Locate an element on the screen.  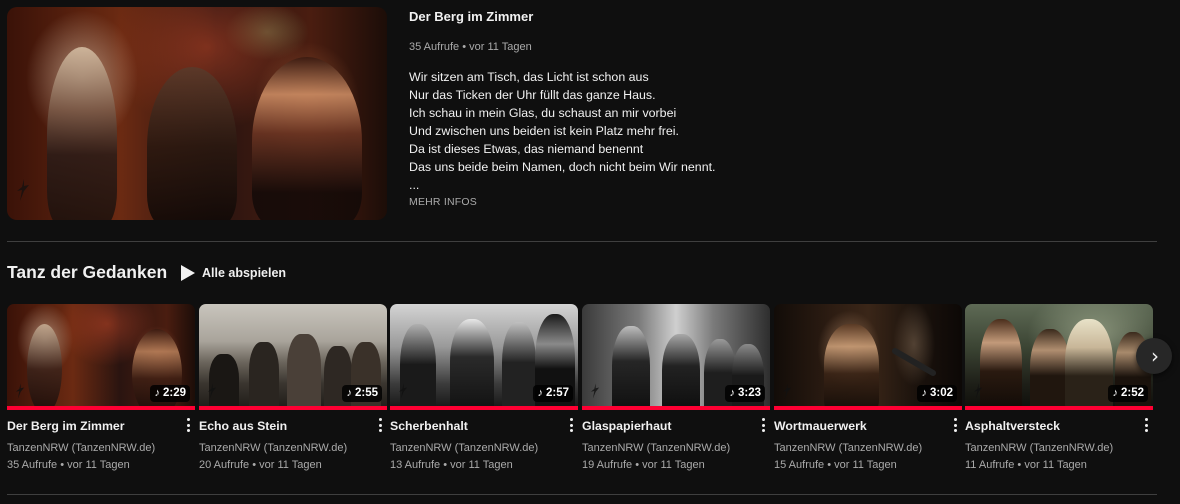
video-meta: 19 Aufrufe • vor 11 Tagen is located at coordinates (643, 465).